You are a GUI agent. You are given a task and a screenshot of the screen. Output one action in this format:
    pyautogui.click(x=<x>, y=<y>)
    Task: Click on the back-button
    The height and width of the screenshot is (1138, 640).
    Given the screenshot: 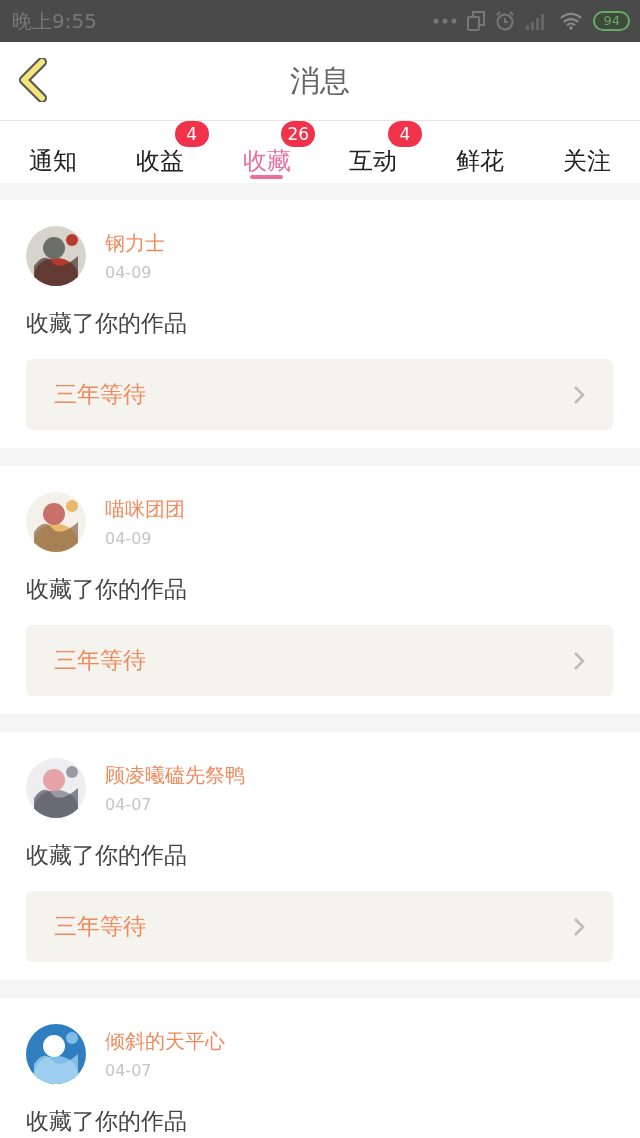 What is the action you would take?
    pyautogui.click(x=33, y=80)
    